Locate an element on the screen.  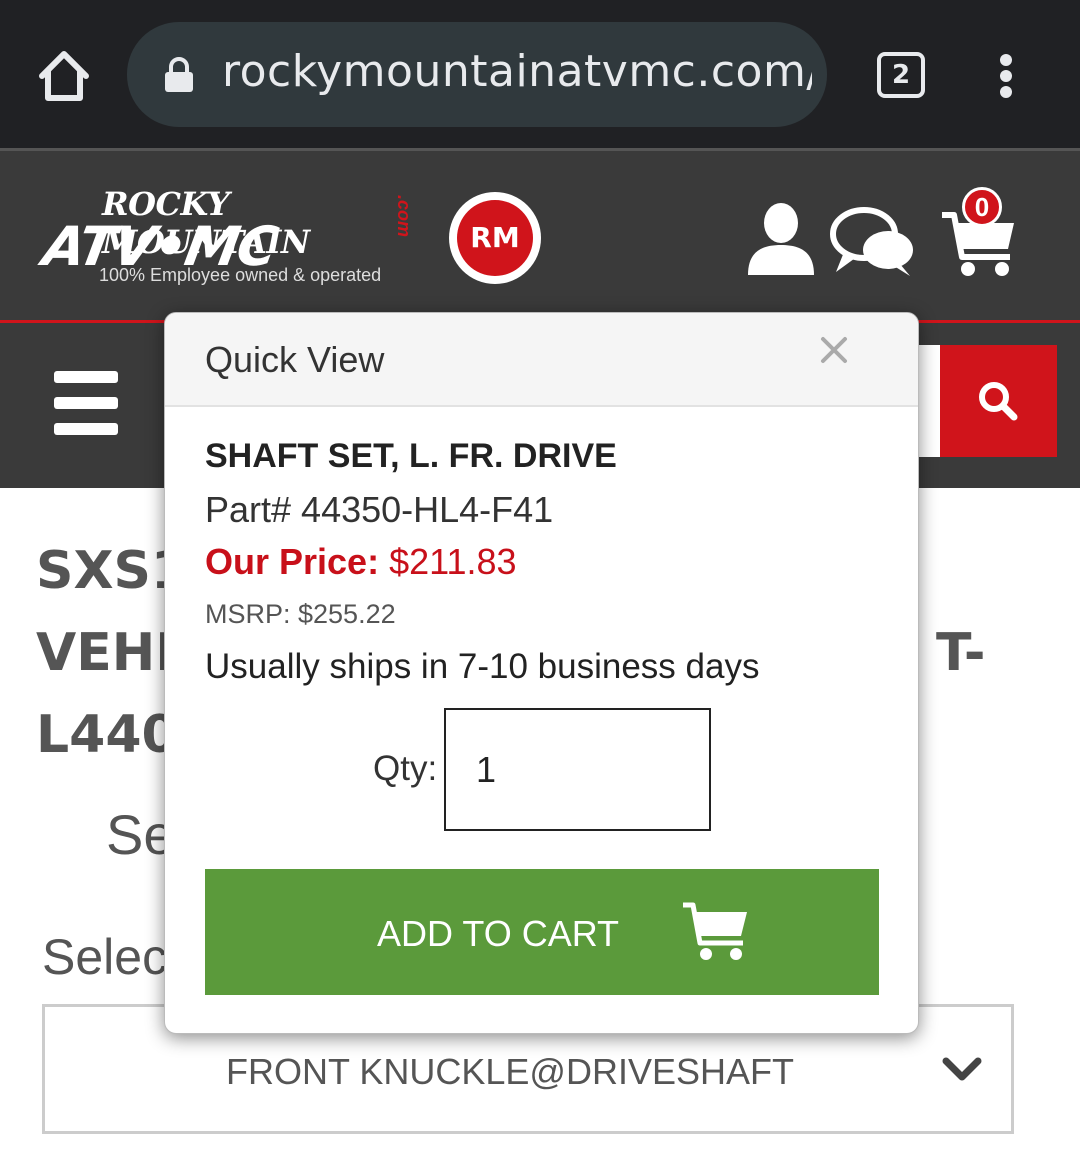
logo-tagline: 100% Employee owned & operated is located at coordinates (240, 275).